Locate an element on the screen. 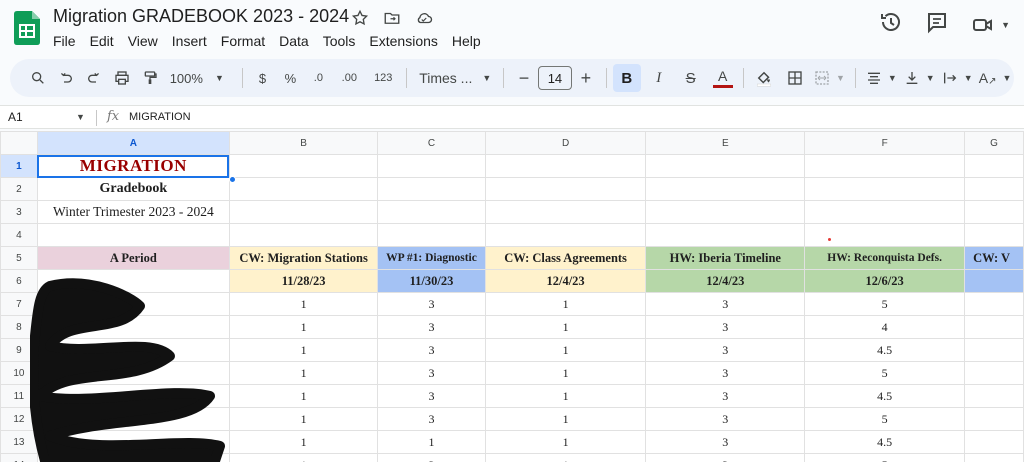  vertical-align-icon: ▼ is located at coordinates (919, 78).